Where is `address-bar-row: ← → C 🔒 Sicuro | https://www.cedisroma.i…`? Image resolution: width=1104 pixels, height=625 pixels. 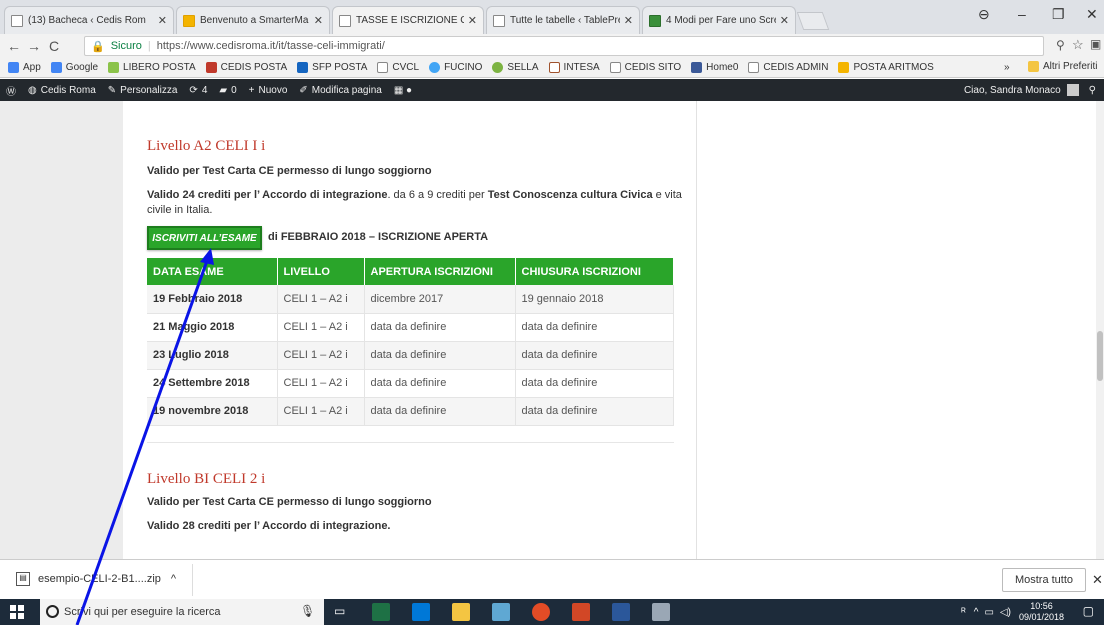
address-bar-row: ← → C 🔒 Sicuro | https://www.cedisroma.i… is located at coordinates (552, 46).